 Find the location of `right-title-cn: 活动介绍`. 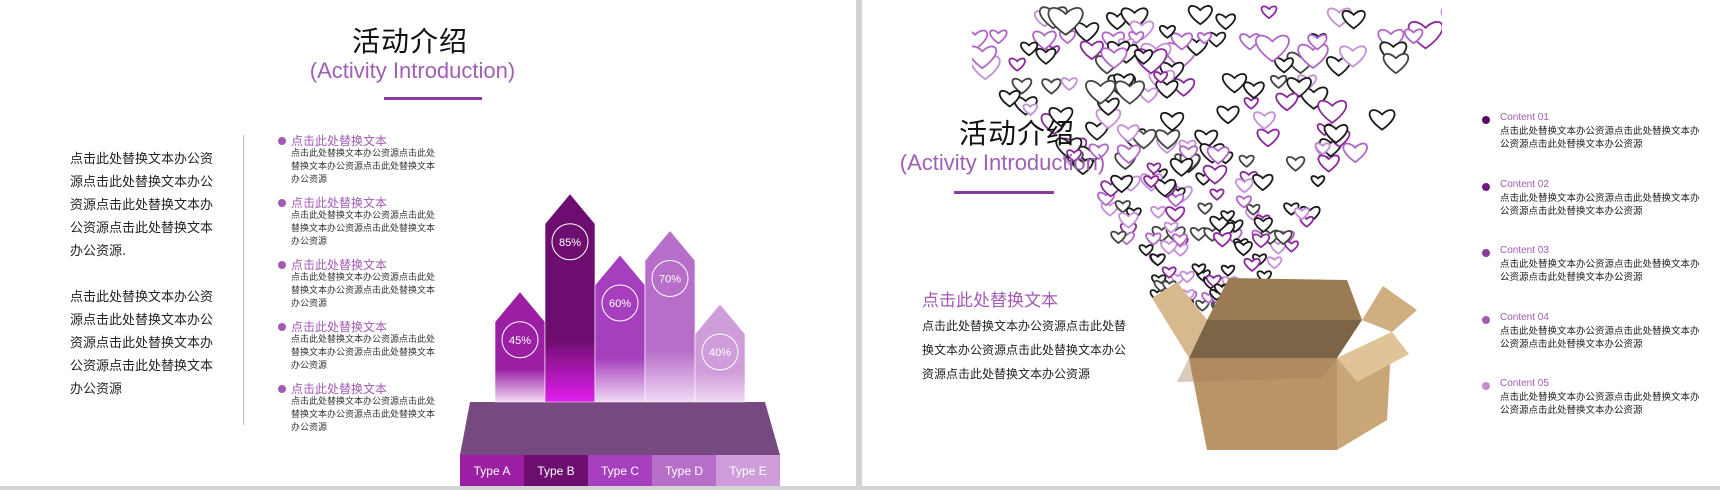

right-title-cn: 活动介绍 is located at coordinates (1016, 133).